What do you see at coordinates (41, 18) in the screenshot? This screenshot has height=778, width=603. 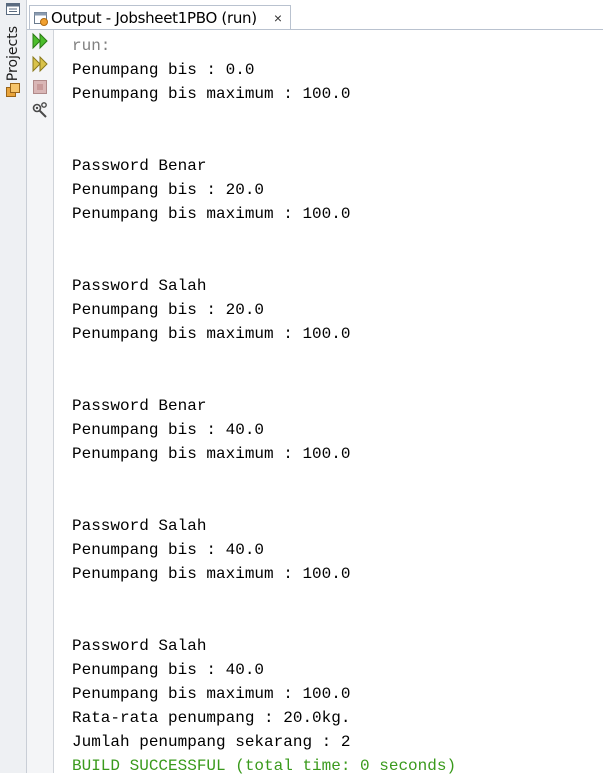 I see `output-window-icon` at bounding box center [41, 18].